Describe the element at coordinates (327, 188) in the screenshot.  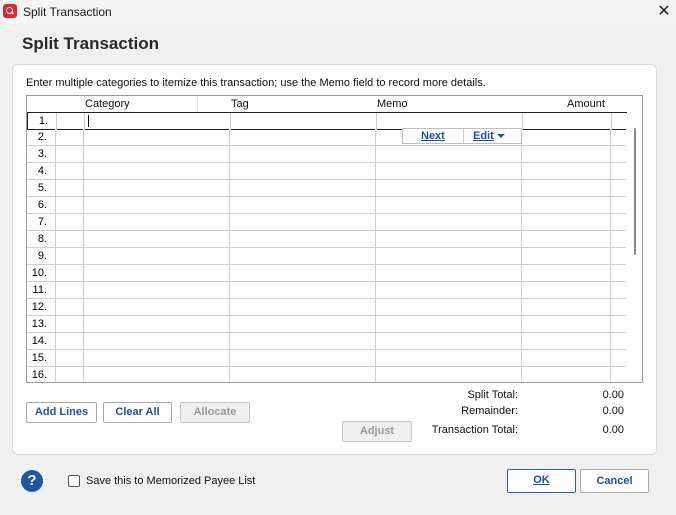
I see `table-row: 5.` at that location.